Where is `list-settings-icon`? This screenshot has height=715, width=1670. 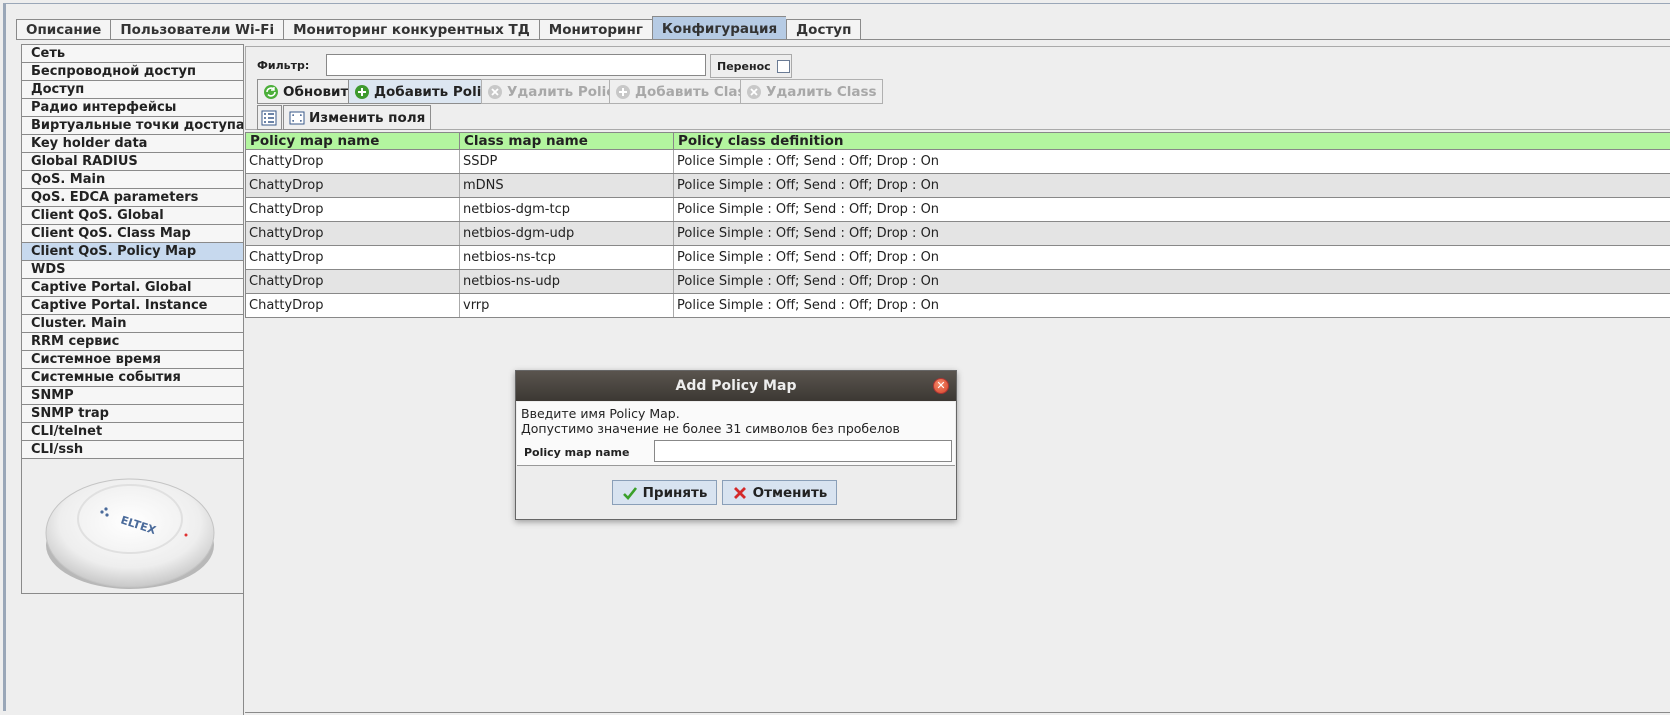
list-settings-icon is located at coordinates (269, 118).